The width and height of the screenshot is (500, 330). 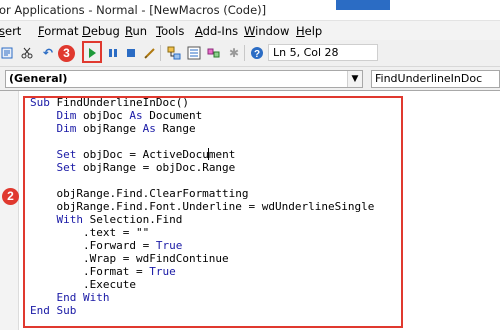 I want to click on menu-format: Format, so click(x=58, y=31).